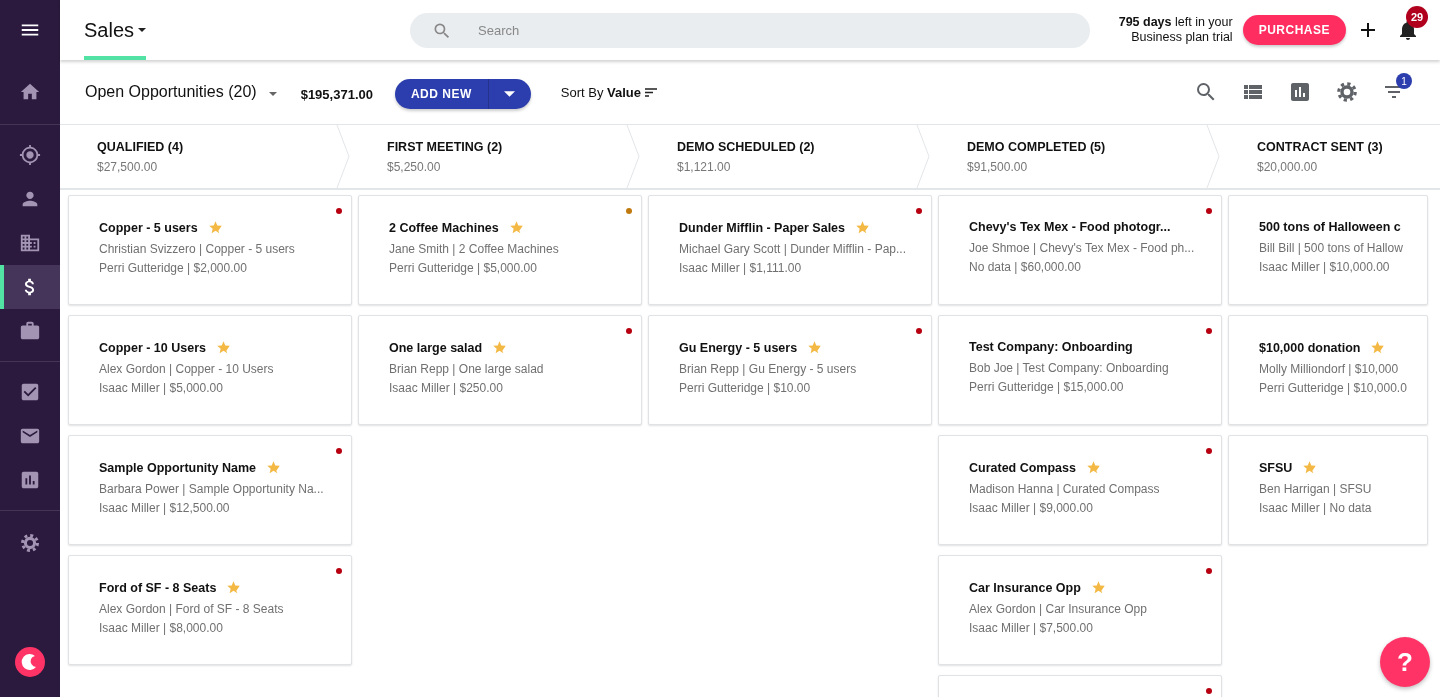 The height and width of the screenshot is (697, 1440). What do you see at coordinates (30, 243) in the screenshot?
I see `building-icon` at bounding box center [30, 243].